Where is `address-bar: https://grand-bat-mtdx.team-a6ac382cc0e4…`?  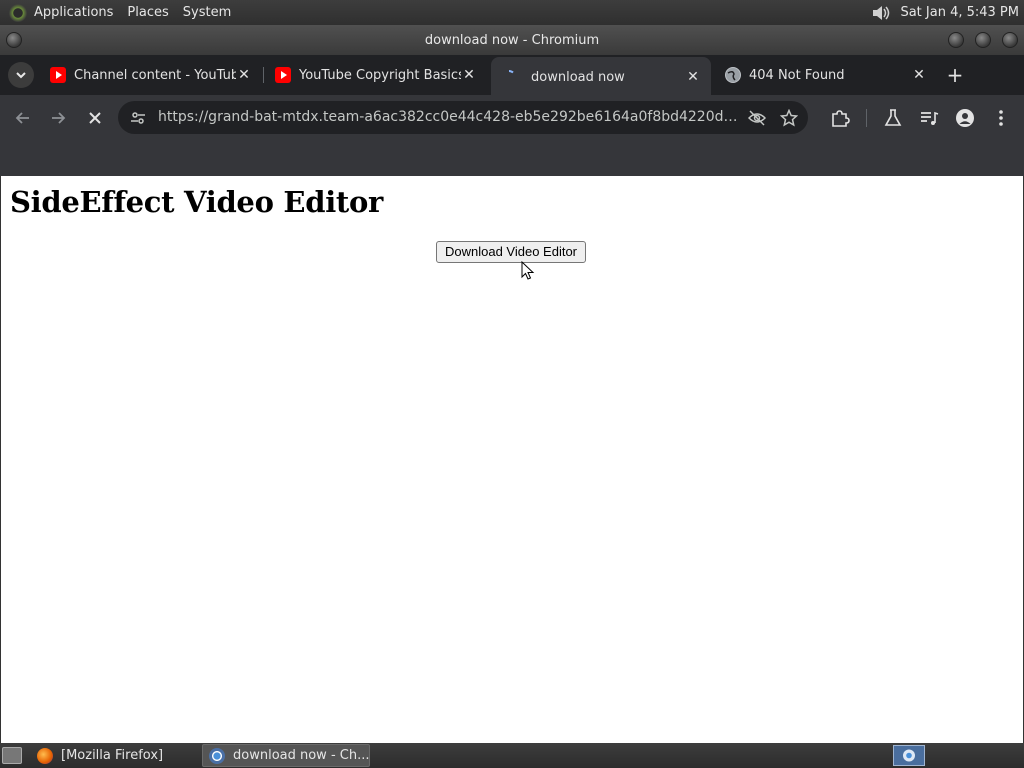
address-bar: https://grand-bat-mtdx.team-a6ac382cc0e4… is located at coordinates (463, 117).